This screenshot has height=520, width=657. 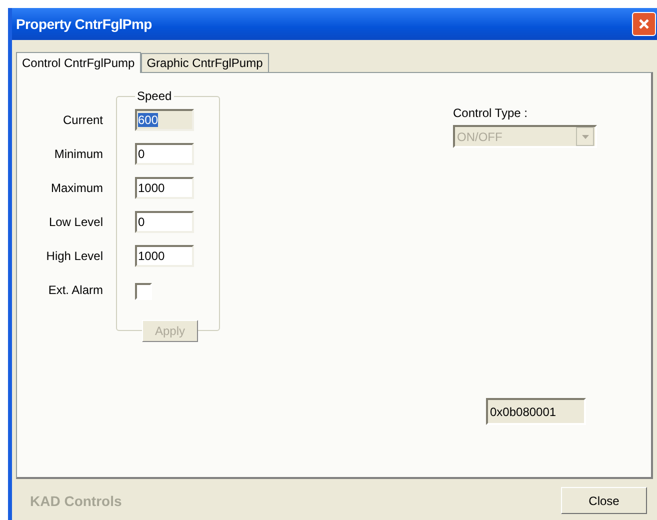 I want to click on tab: Control CntrFglPump, so click(x=78, y=62).